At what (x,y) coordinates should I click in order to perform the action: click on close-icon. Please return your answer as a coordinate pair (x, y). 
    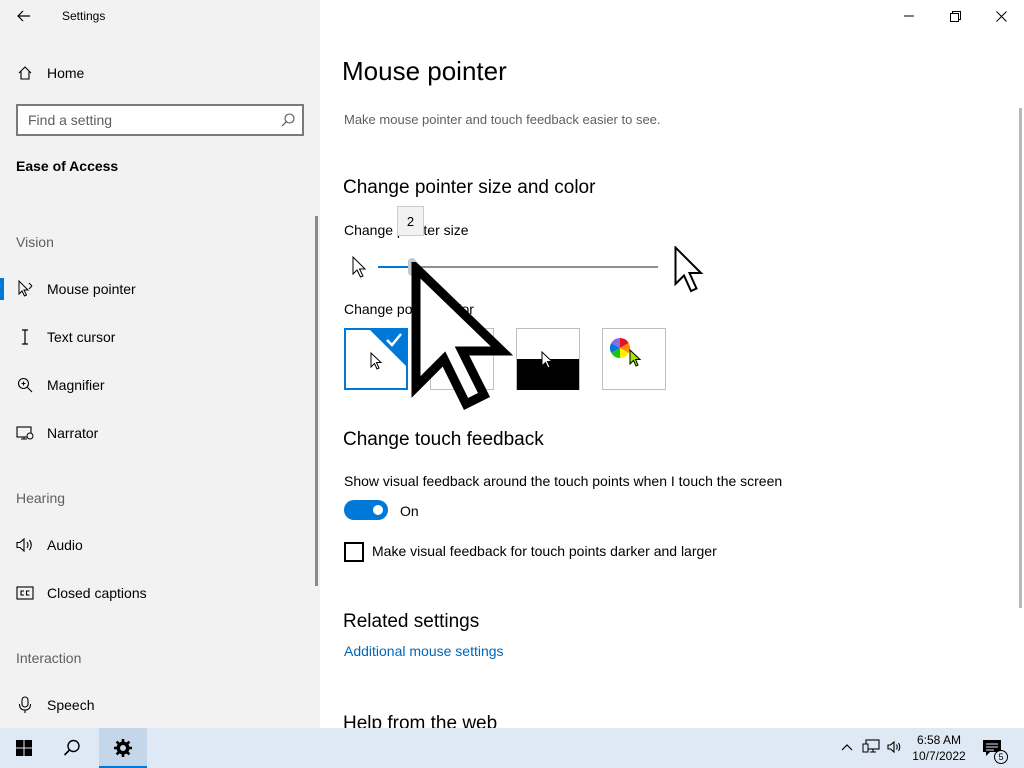
    Looking at the image, I should click on (1001, 16).